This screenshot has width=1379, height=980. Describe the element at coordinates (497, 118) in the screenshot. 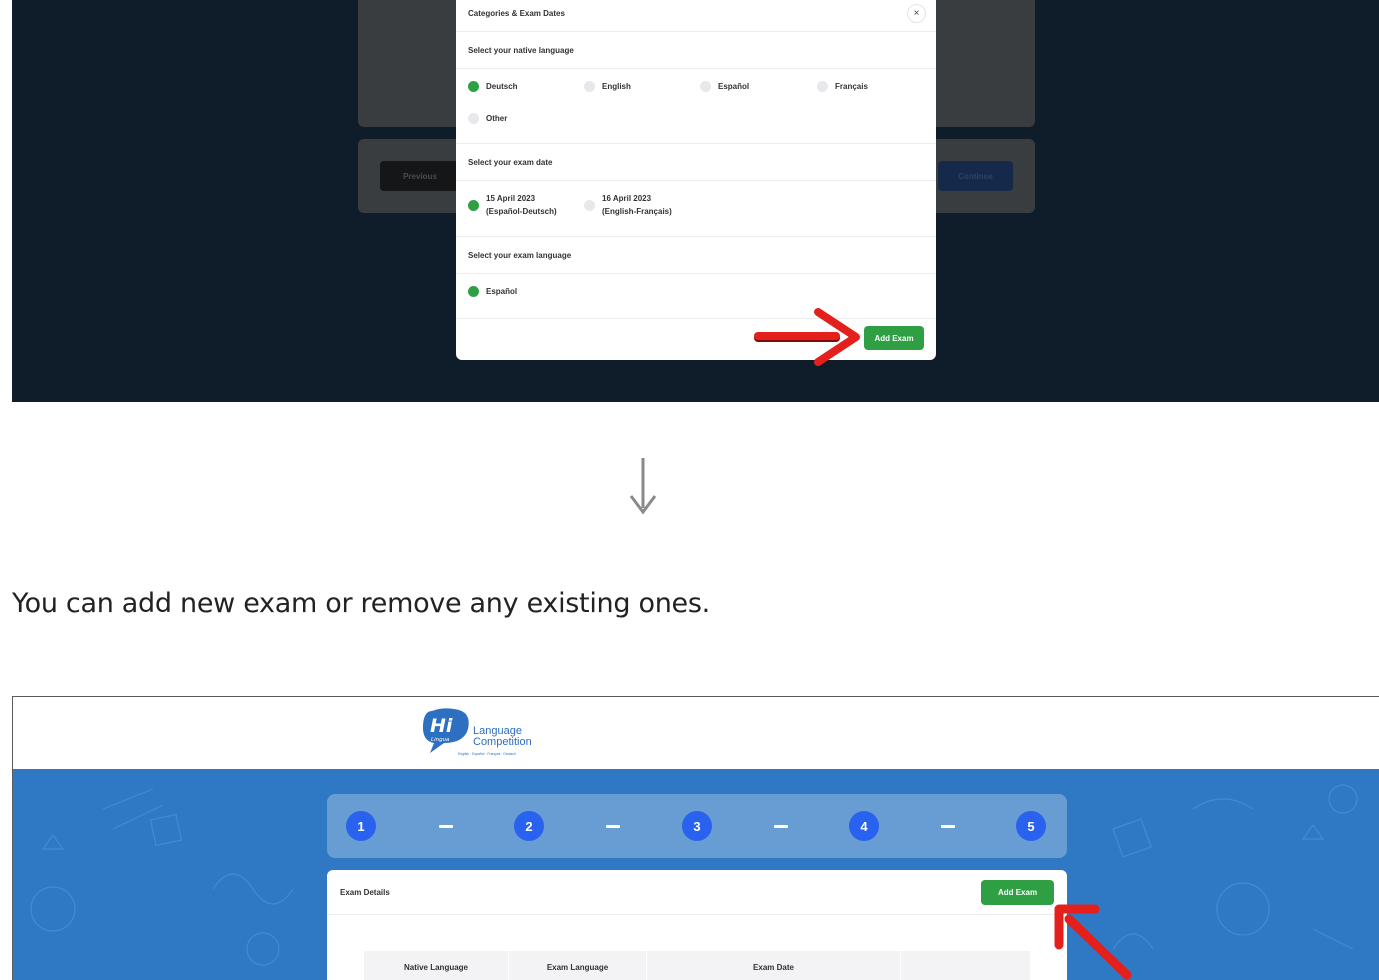

I see `radio-label: Other` at that location.